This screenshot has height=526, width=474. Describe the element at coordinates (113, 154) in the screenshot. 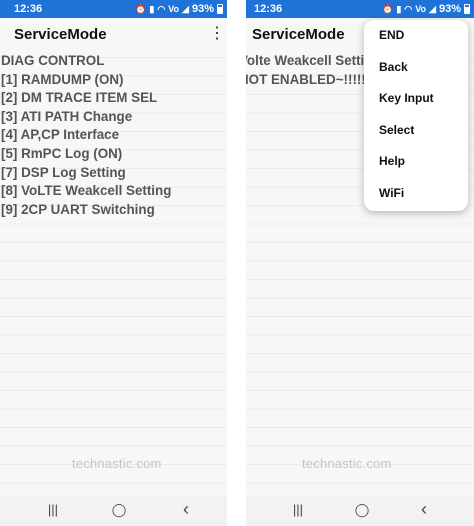

I see `menu-option-rmpc-log: [5] RmPC Log (ON)` at that location.